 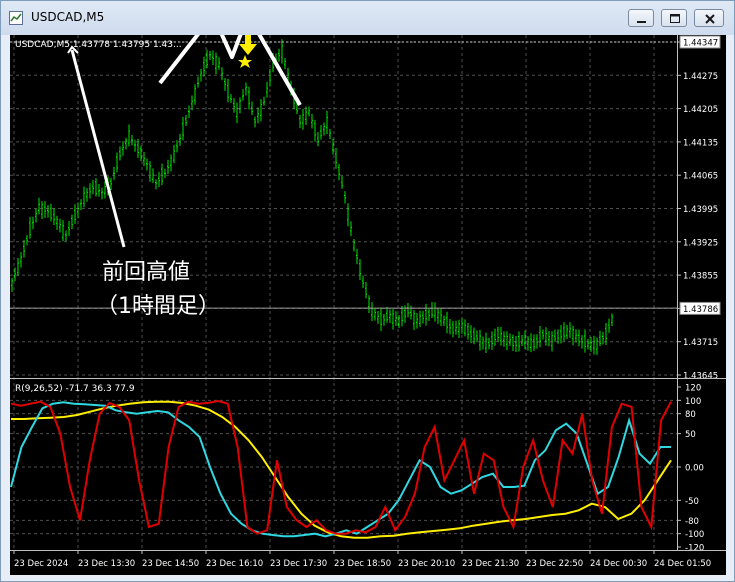 What do you see at coordinates (618, 564) in the screenshot?
I see `time-tick-label: 24 Dec 00:30` at bounding box center [618, 564].